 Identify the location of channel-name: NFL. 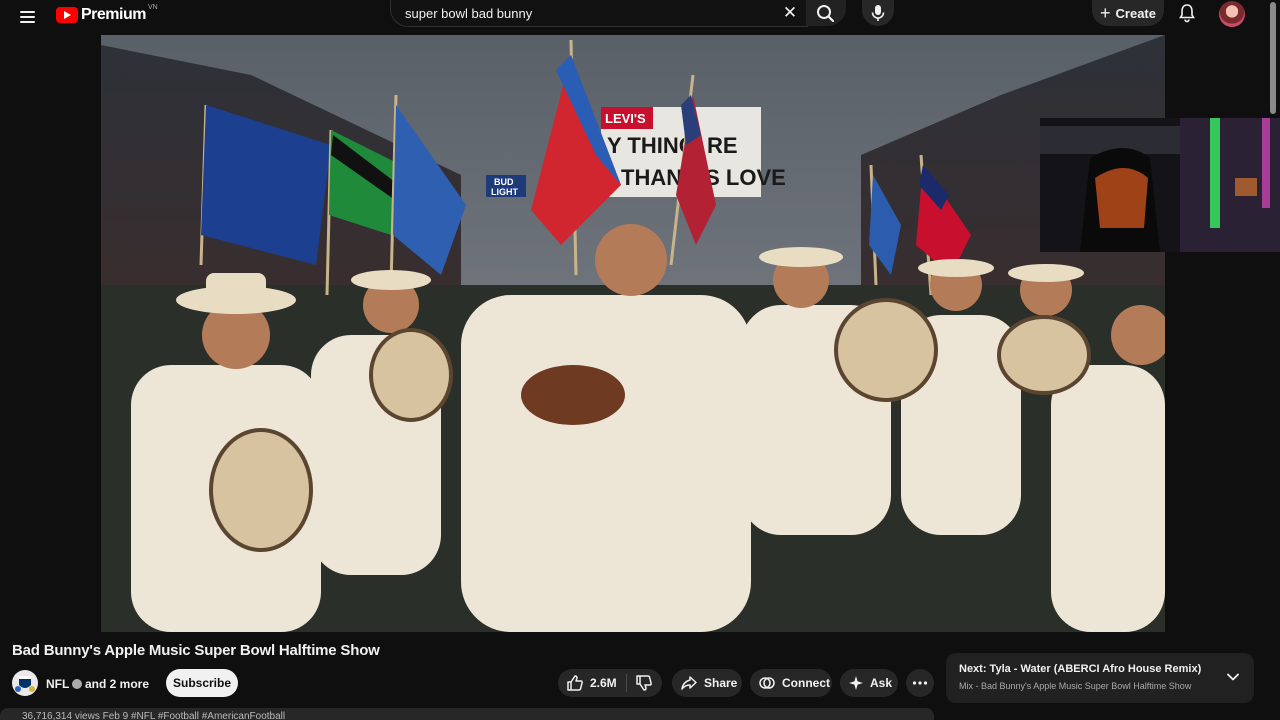
(57, 684).